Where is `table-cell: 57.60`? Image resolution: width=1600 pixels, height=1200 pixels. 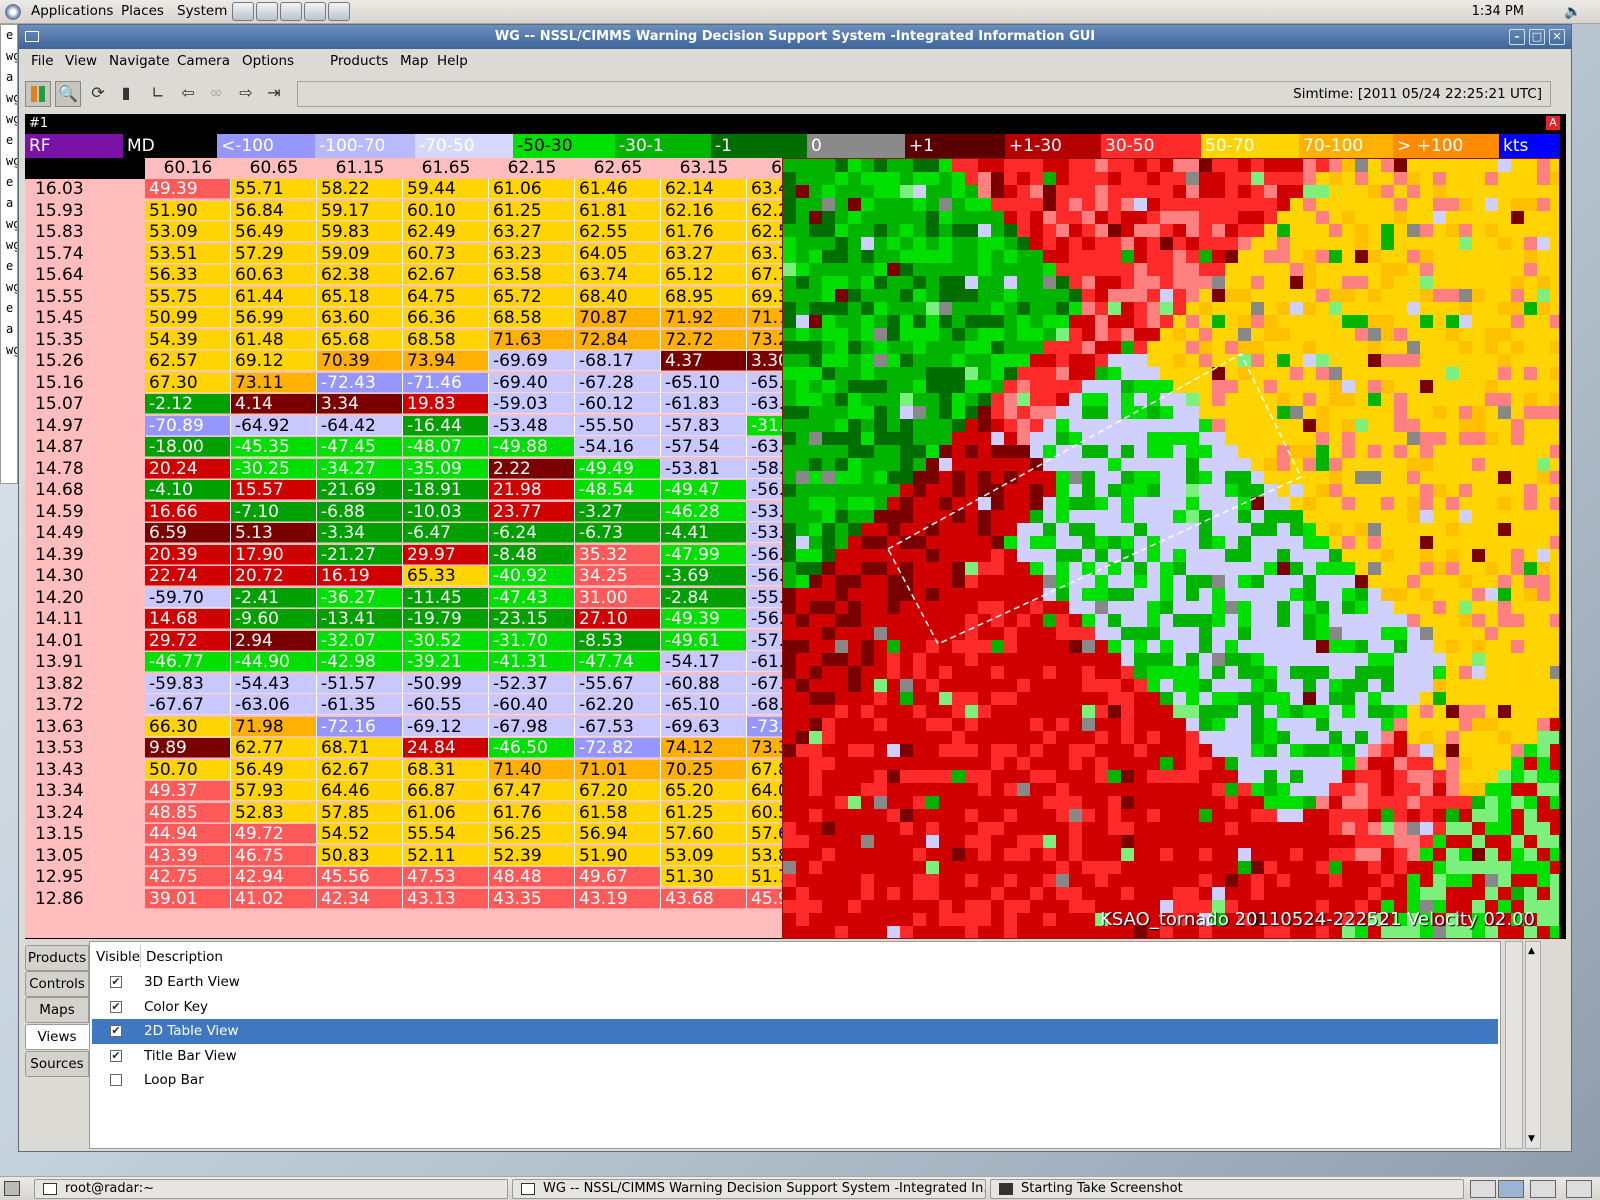
table-cell: 57.60 is located at coordinates (704, 834).